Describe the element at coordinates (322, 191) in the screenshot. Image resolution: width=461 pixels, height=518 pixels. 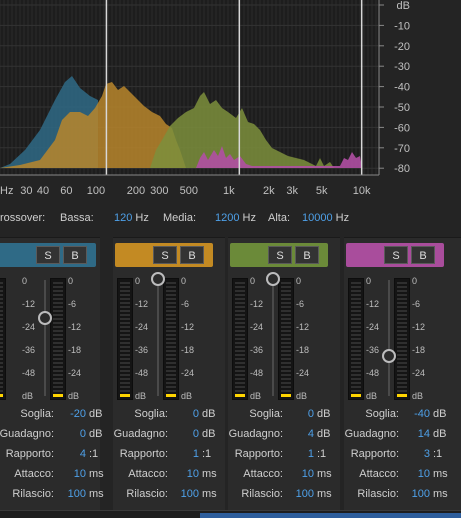
I see `frequency-scale-label: 5k` at that location.